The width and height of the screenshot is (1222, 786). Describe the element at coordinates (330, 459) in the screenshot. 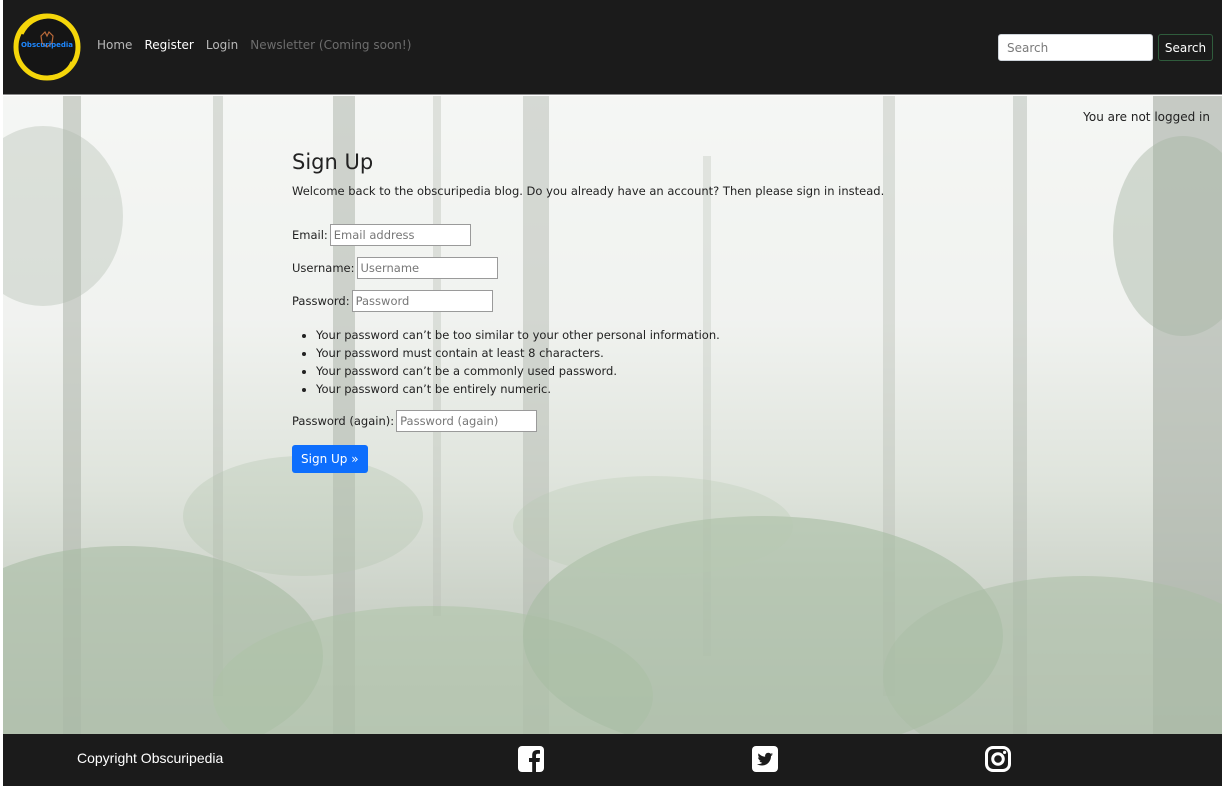

I see `signup-button: Sign Up »` at that location.